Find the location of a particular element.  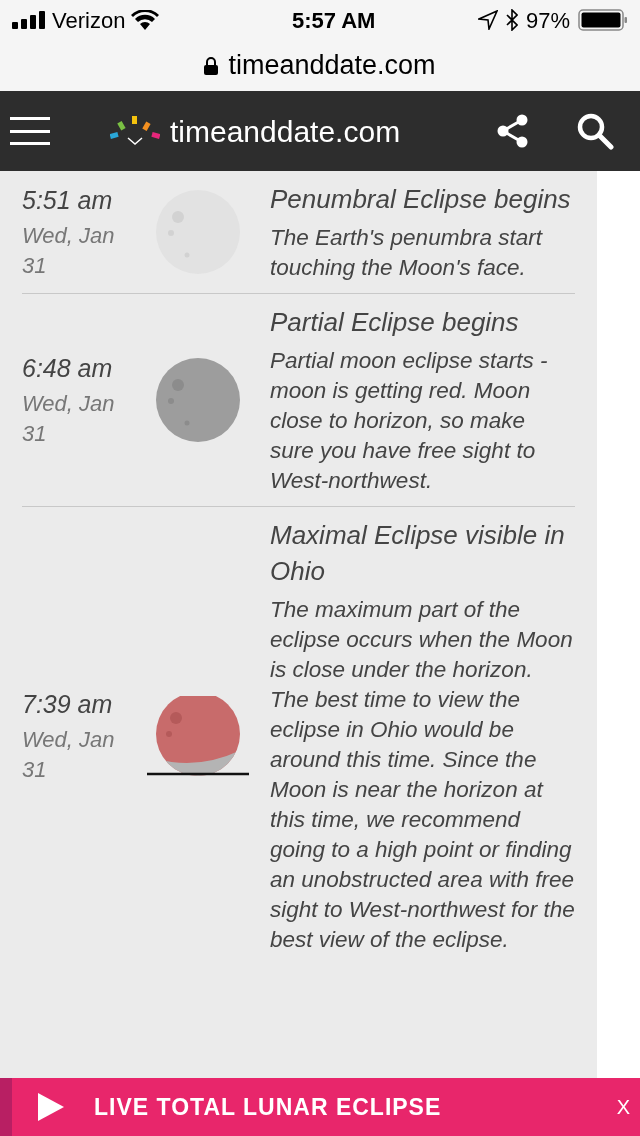

location-arrow-icon is located at coordinates (487, 20).